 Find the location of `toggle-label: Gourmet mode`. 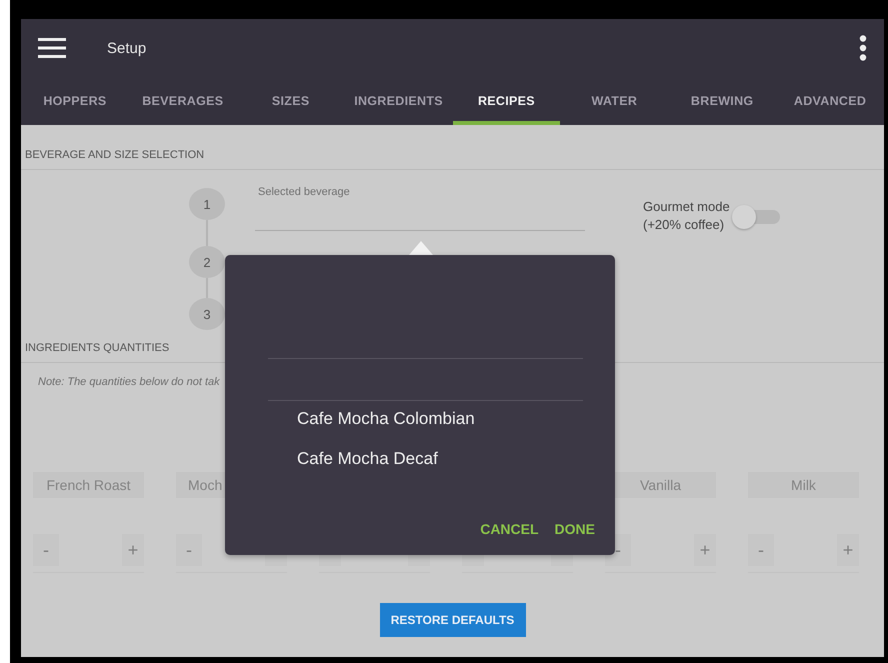

toggle-label: Gourmet mode is located at coordinates (686, 207).